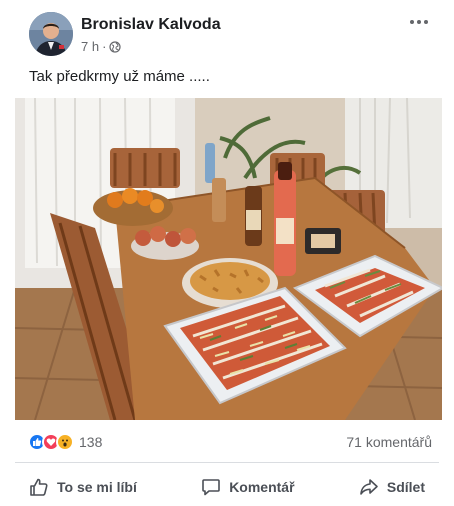 The width and height of the screenshot is (454, 506). I want to click on post-time: 7 h, so click(90, 46).